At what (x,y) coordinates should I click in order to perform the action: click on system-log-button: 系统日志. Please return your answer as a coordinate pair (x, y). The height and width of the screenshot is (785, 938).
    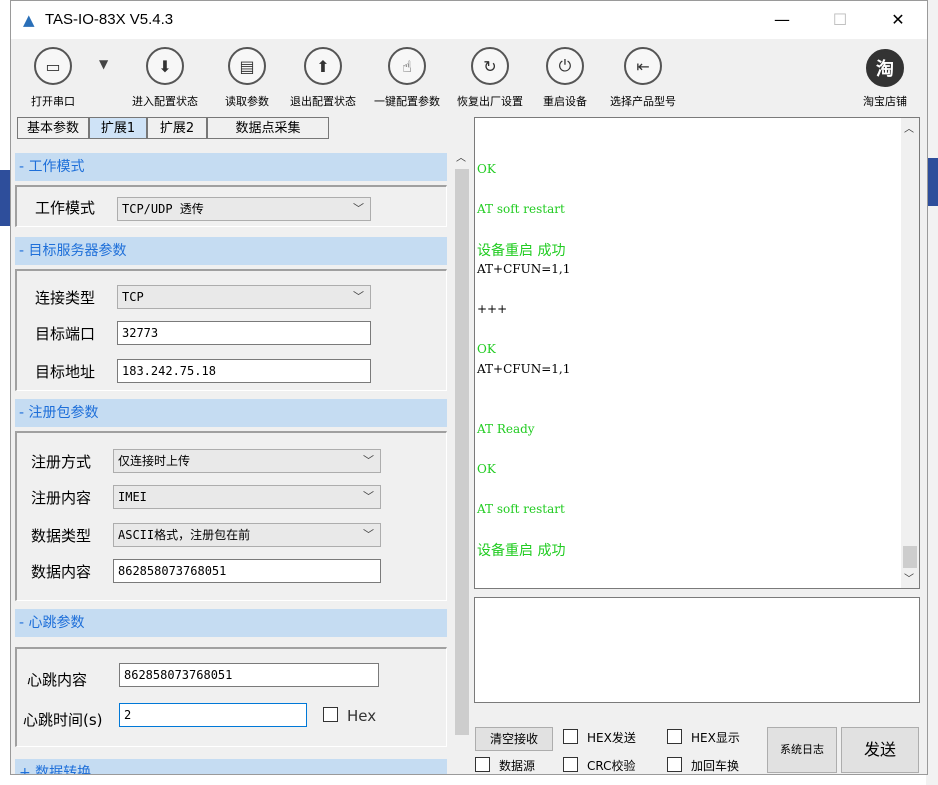
    Looking at the image, I should click on (802, 750).